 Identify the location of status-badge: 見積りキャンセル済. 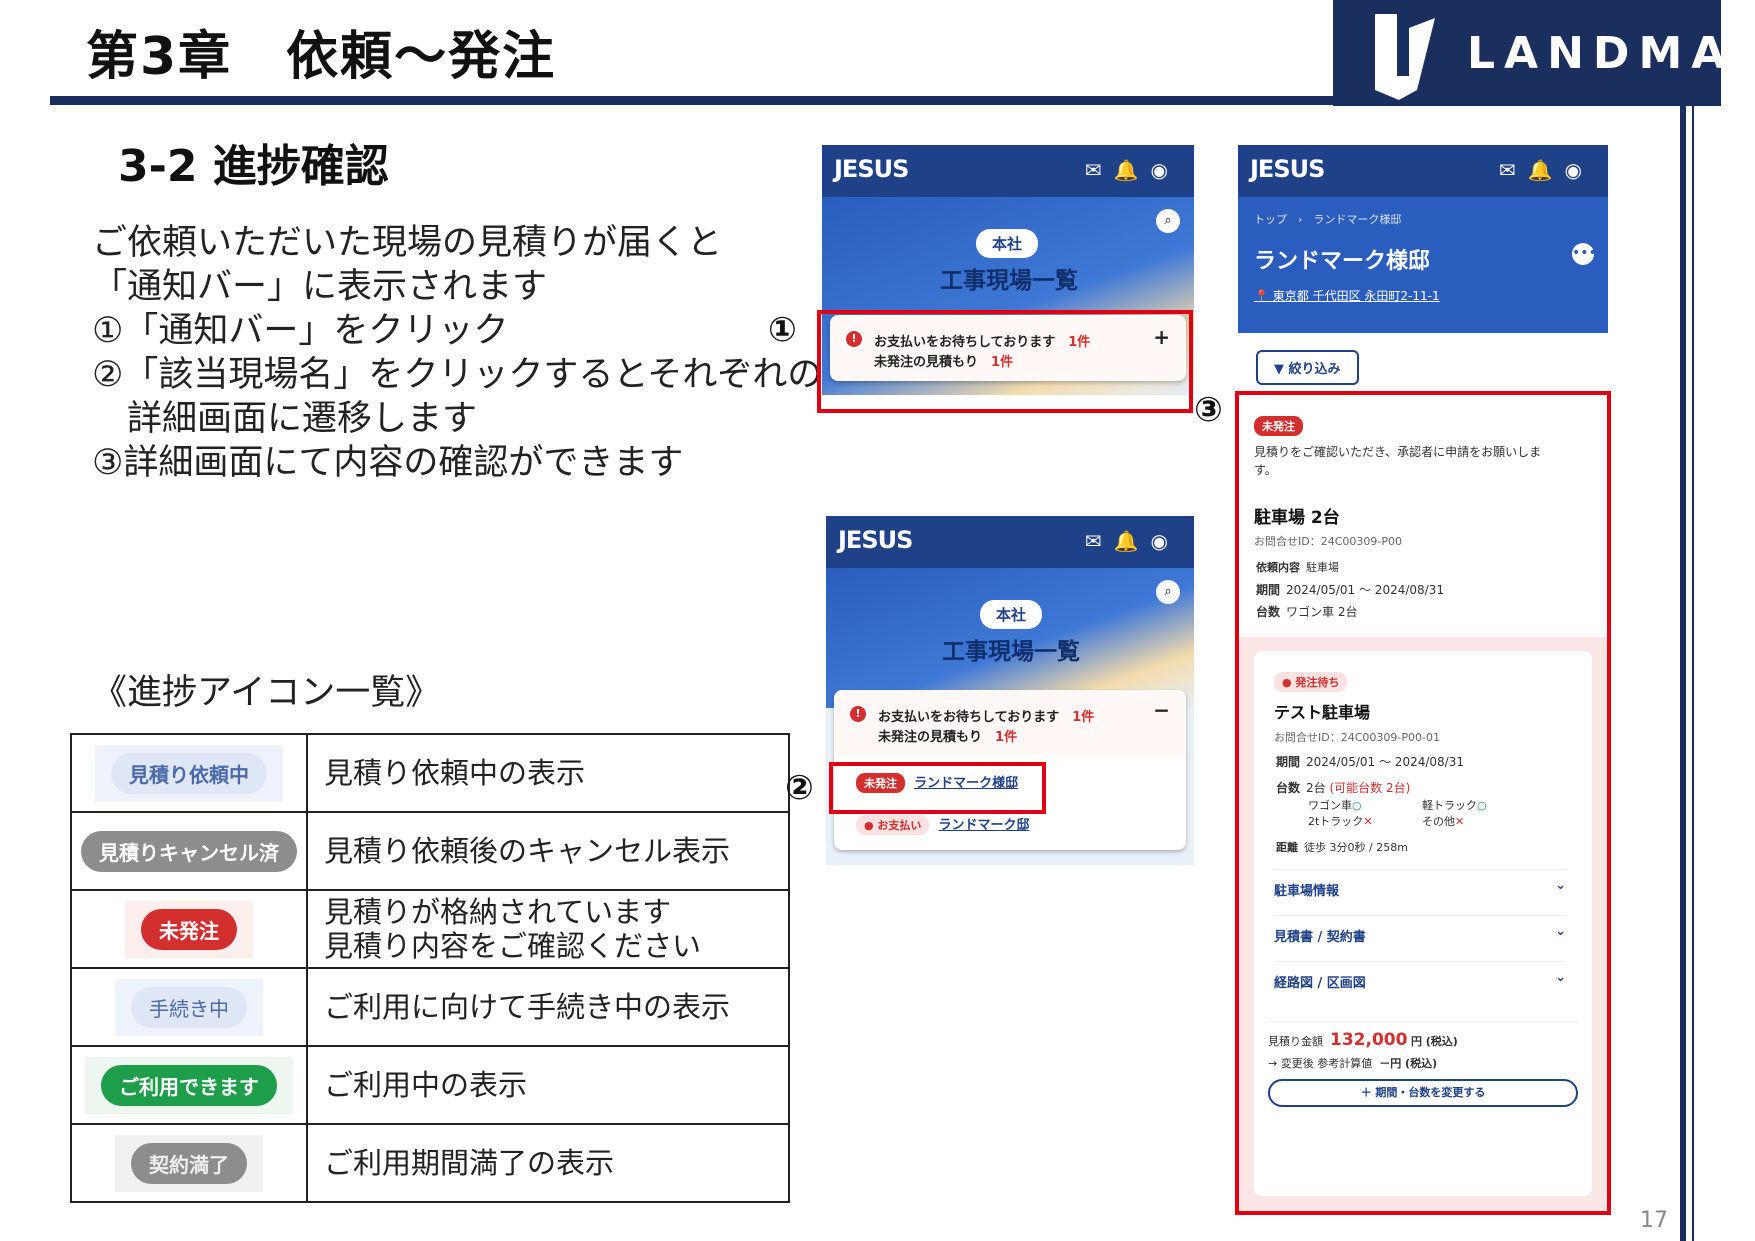
(189, 851).